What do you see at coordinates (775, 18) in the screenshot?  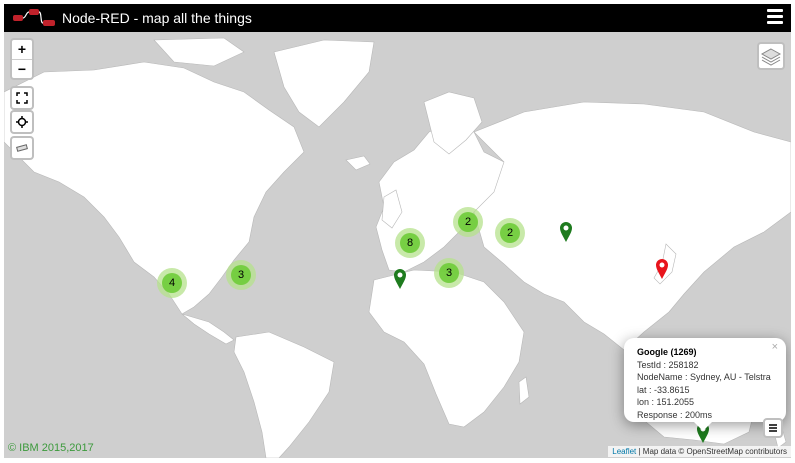 I see `hamburger-menu-icon` at bounding box center [775, 18].